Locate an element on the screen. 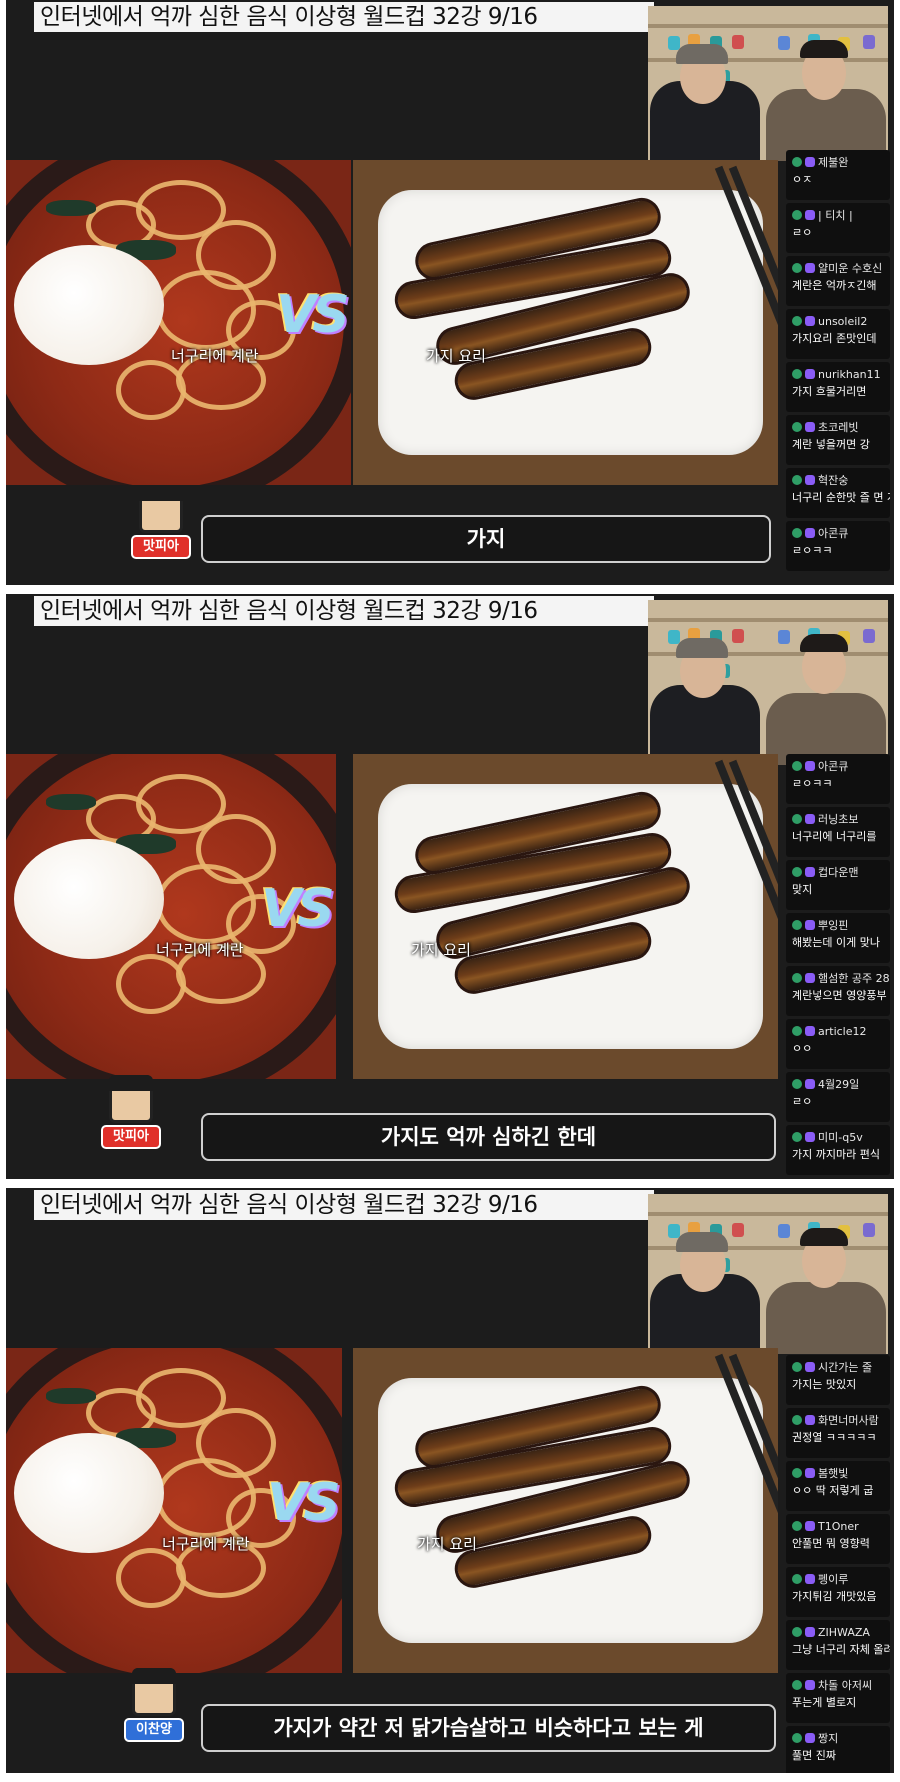 The image size is (900, 1782). subtitle-box: 가지가 약간 저 닭가슴살하고 비슷하다고 보는 게 is located at coordinates (488, 1728).